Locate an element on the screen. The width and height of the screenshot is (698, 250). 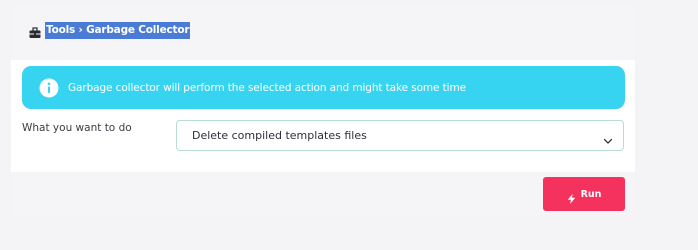
breadcrumb-text: Tools › Garbage Collector is located at coordinates (118, 30).